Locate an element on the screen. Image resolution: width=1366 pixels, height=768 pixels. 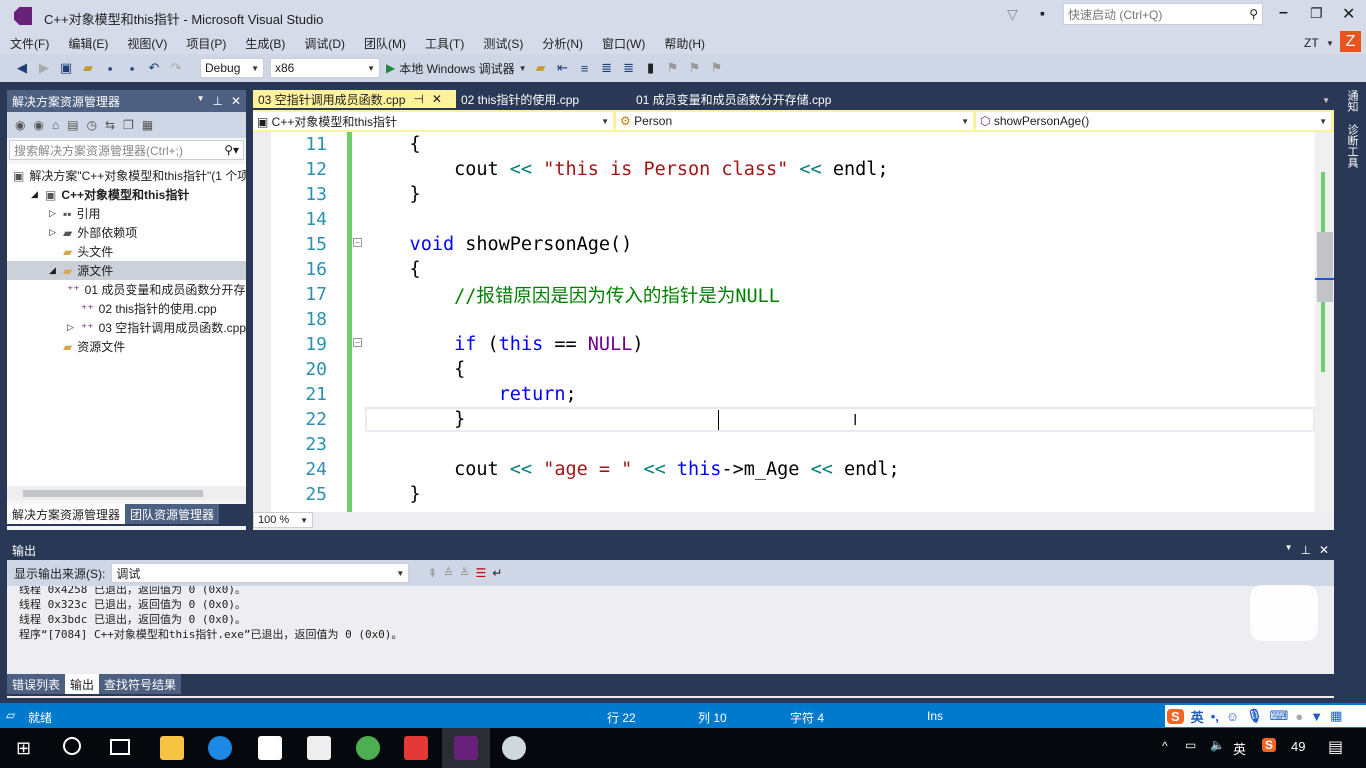
keyboard-icon: ⌨ is located at coordinates (1279, 716).